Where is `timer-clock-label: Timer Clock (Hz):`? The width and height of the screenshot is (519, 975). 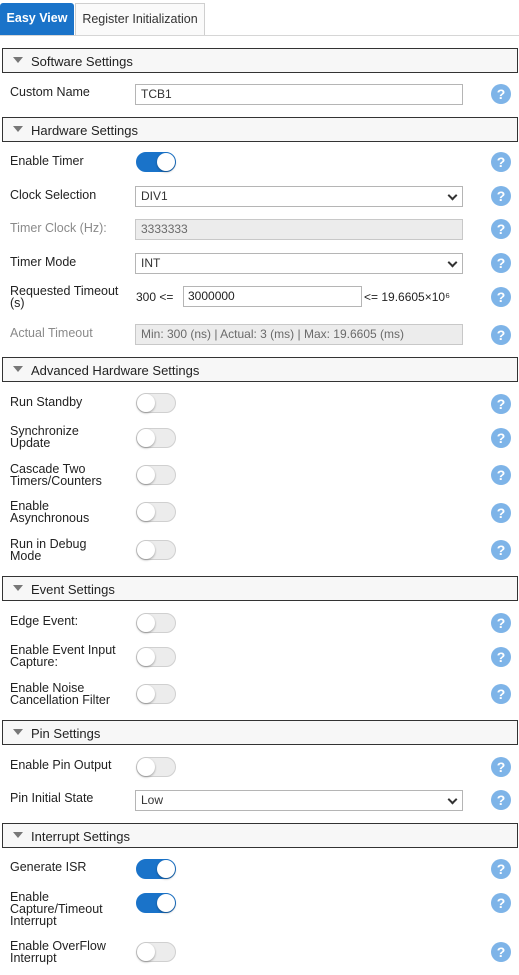
timer-clock-label: Timer Clock (Hz): is located at coordinates (58, 228).